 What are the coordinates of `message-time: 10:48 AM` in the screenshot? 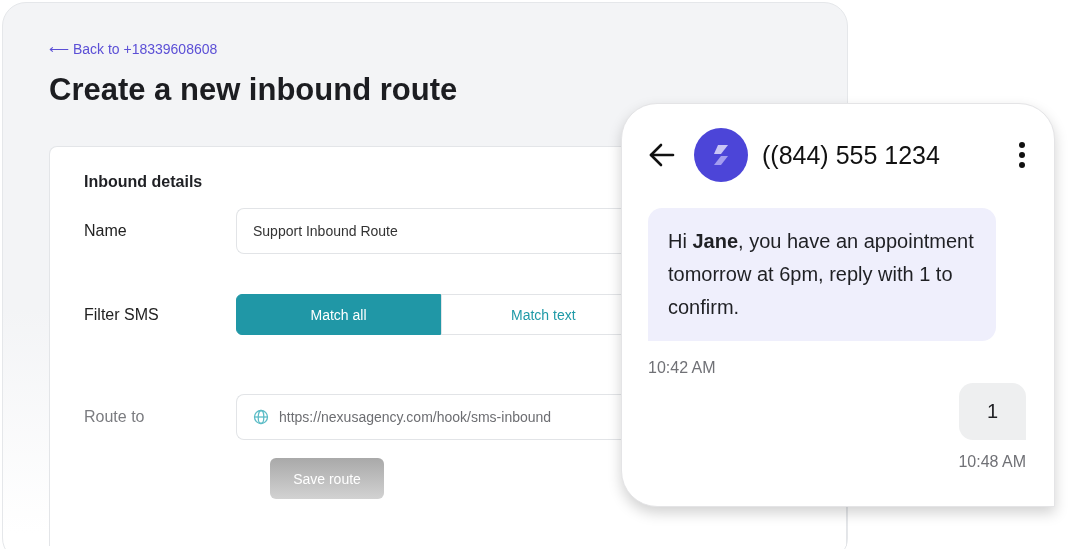 It's located at (992, 462).